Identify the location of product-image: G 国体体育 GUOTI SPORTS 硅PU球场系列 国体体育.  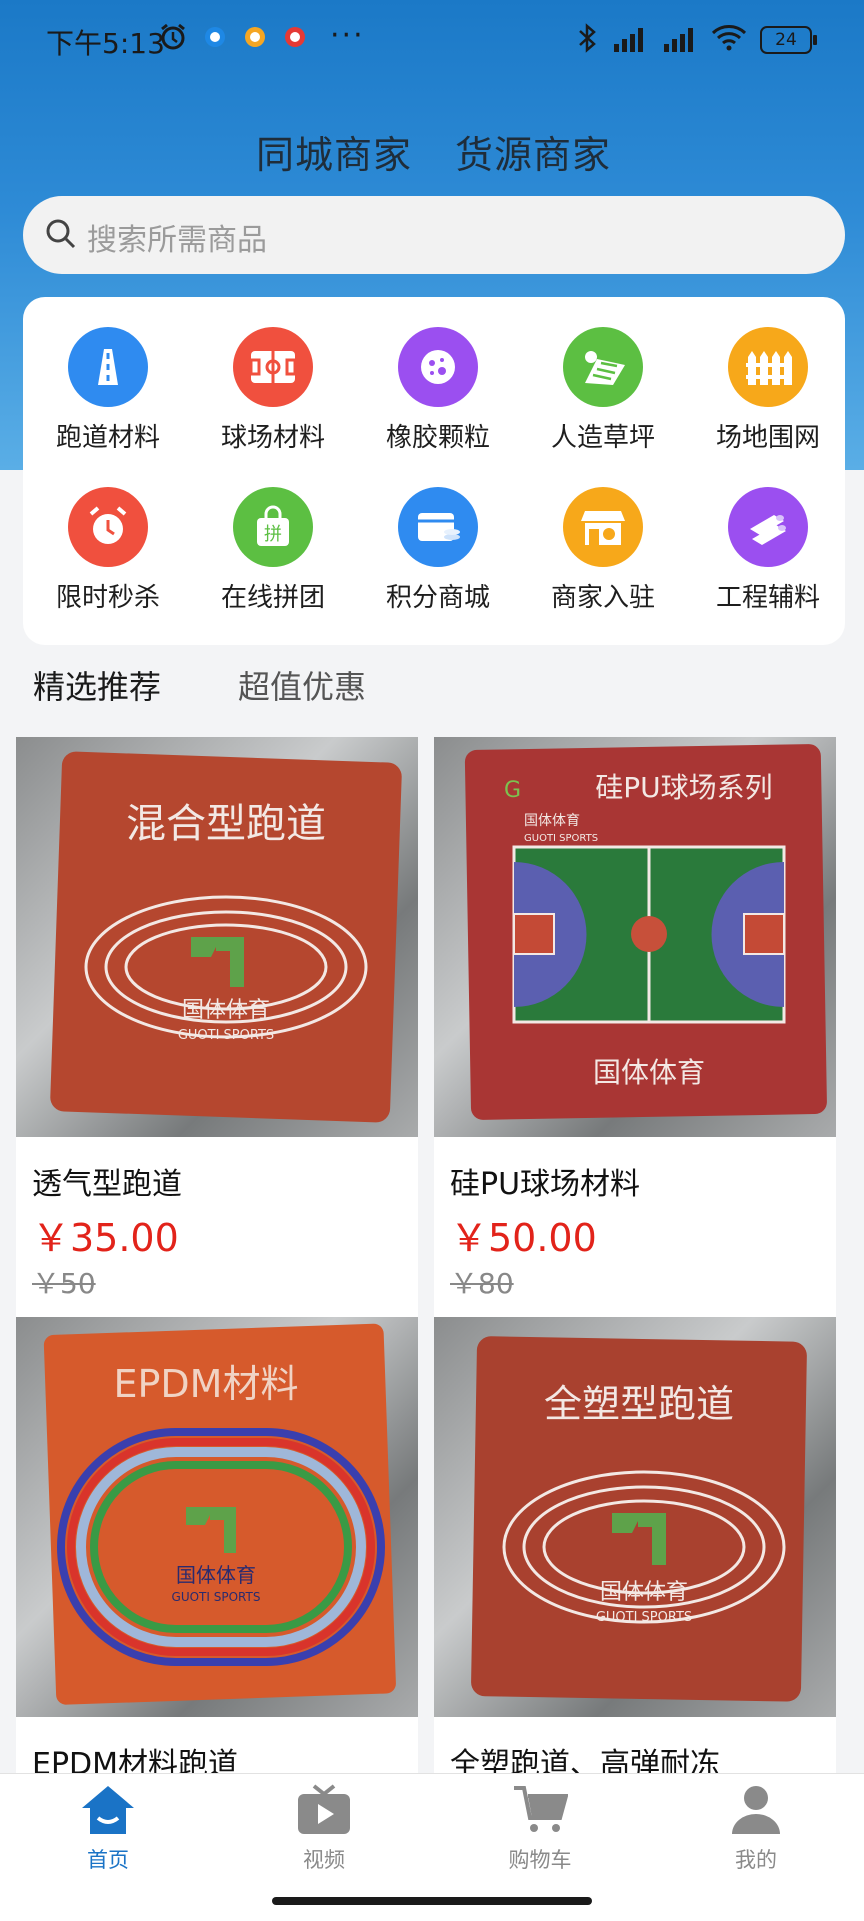
(635, 937).